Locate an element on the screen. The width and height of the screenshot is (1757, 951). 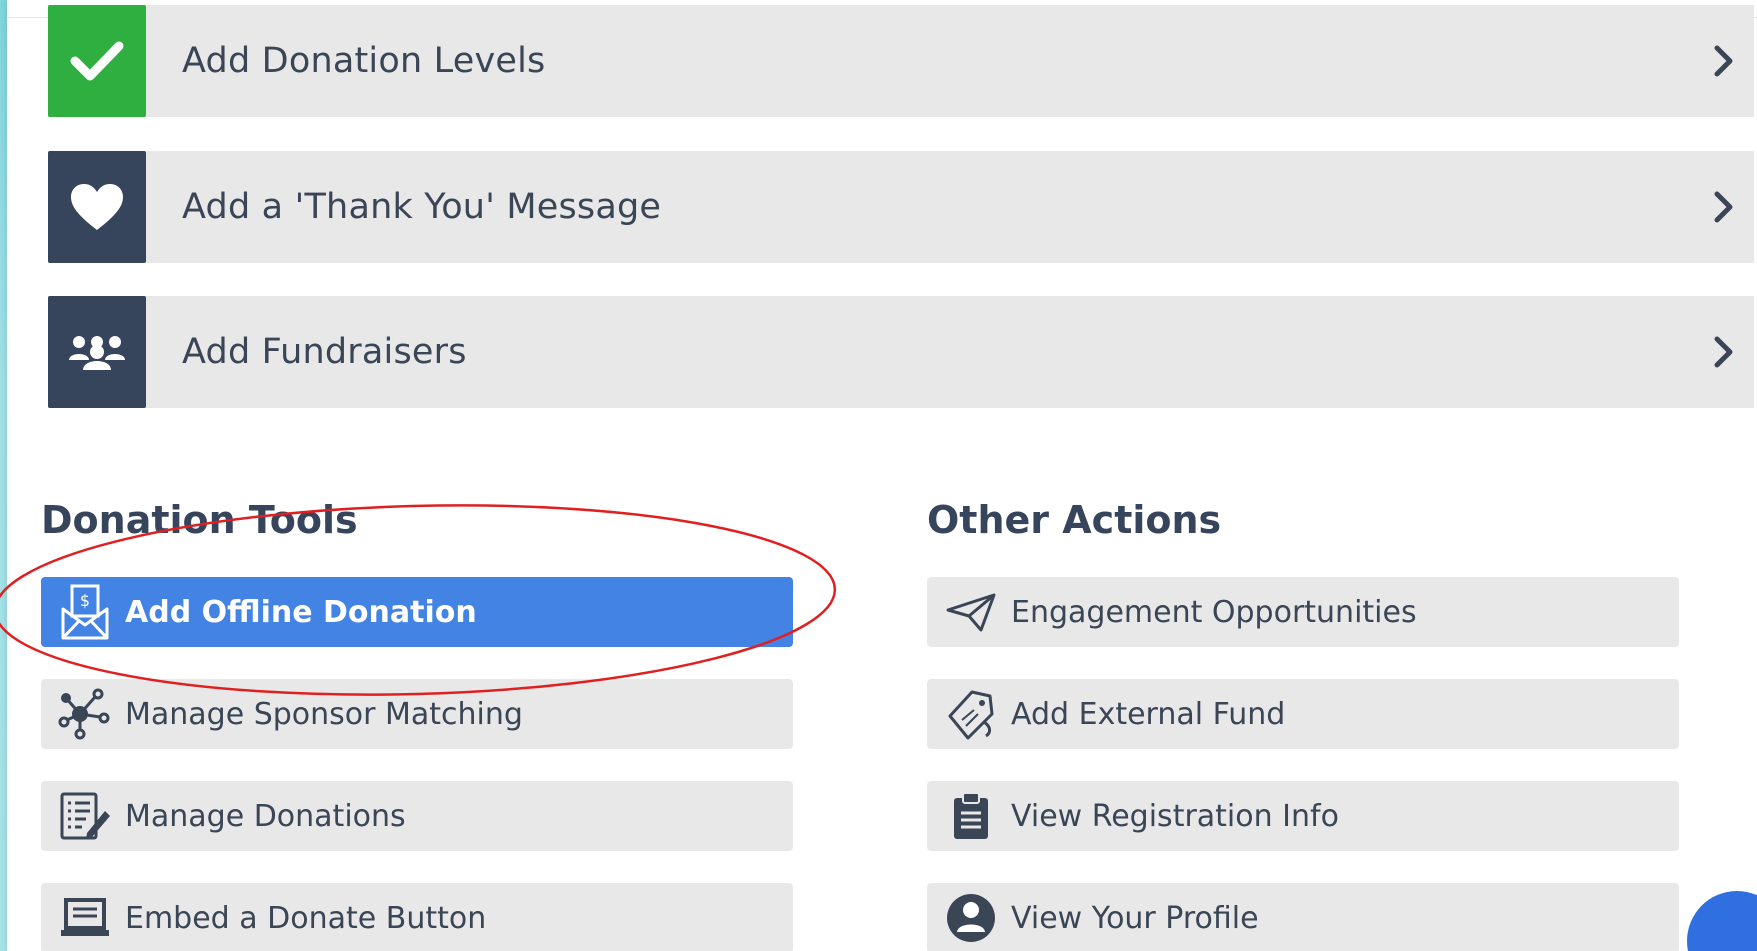
step-add-fundraisers: Add Fundraisers is located at coordinates (901, 352).